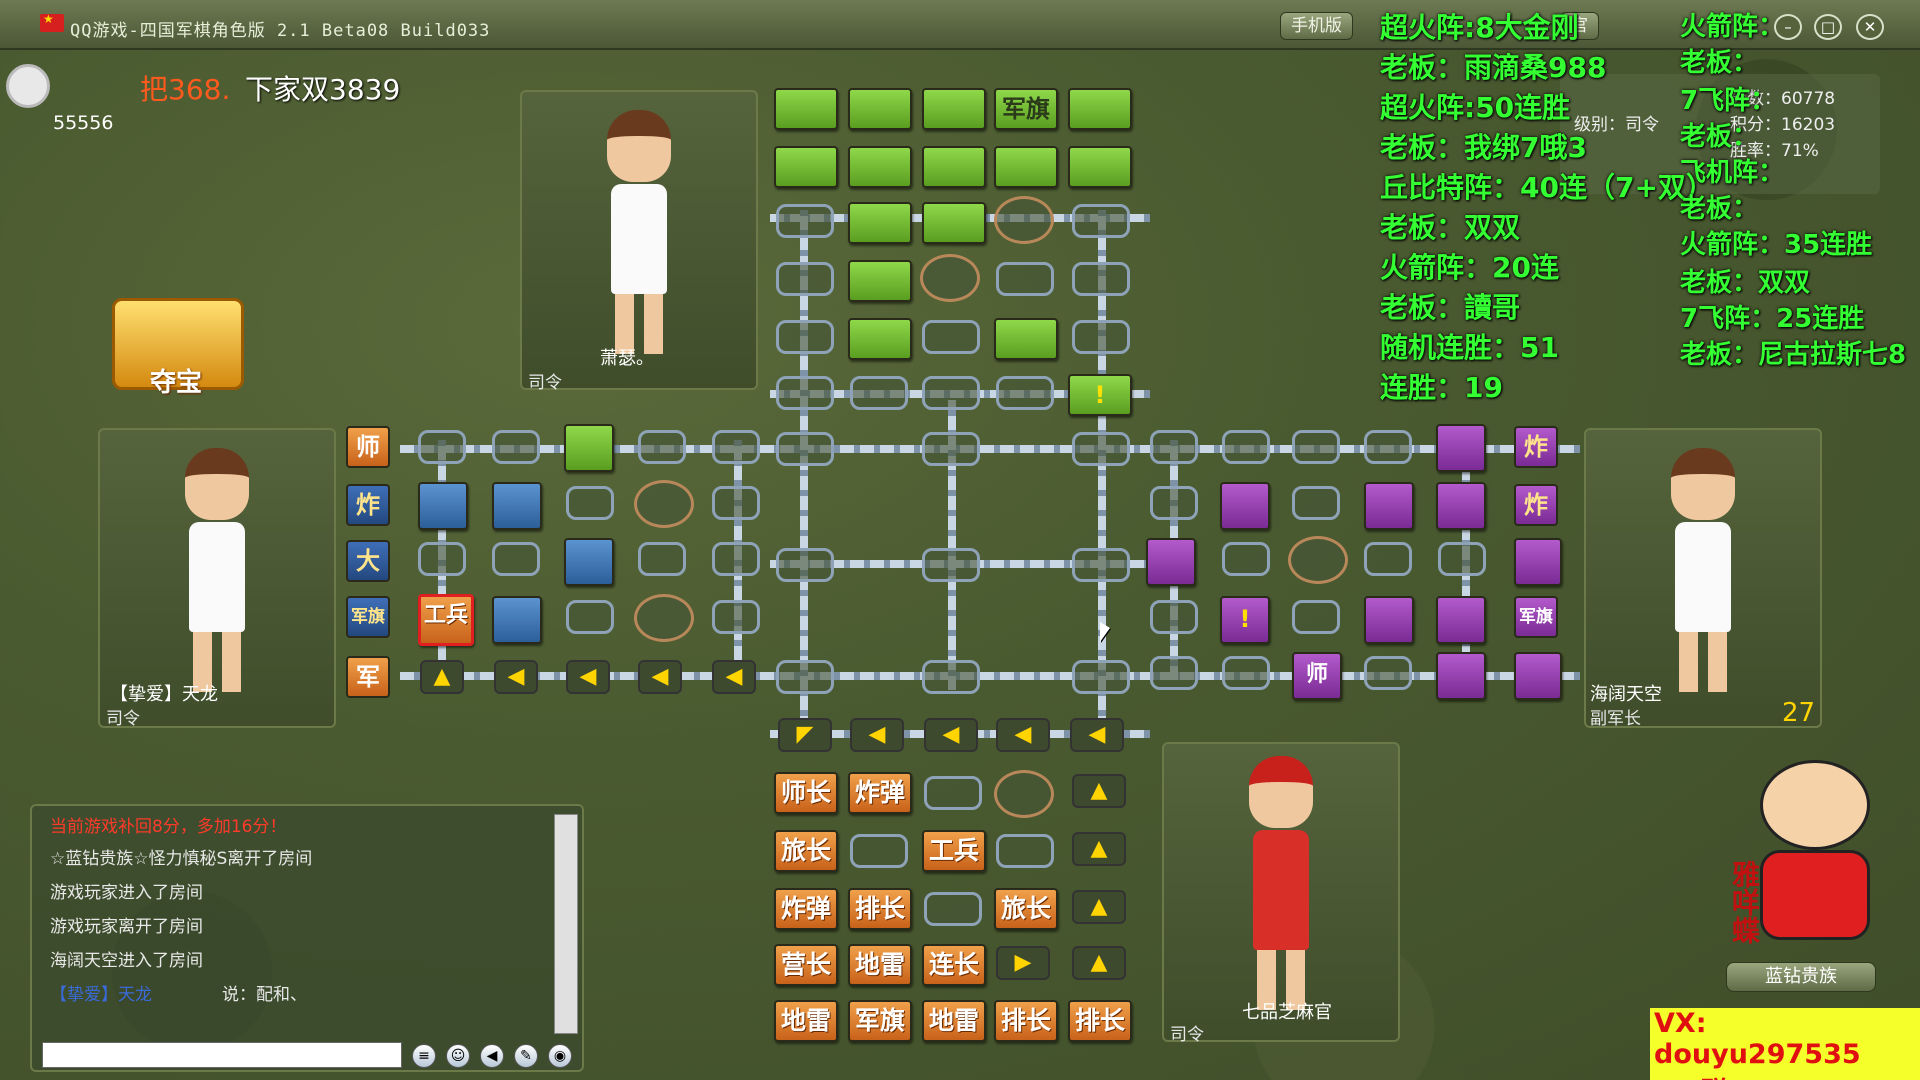  I want to click on globe-icon: ◉, so click(560, 1056).